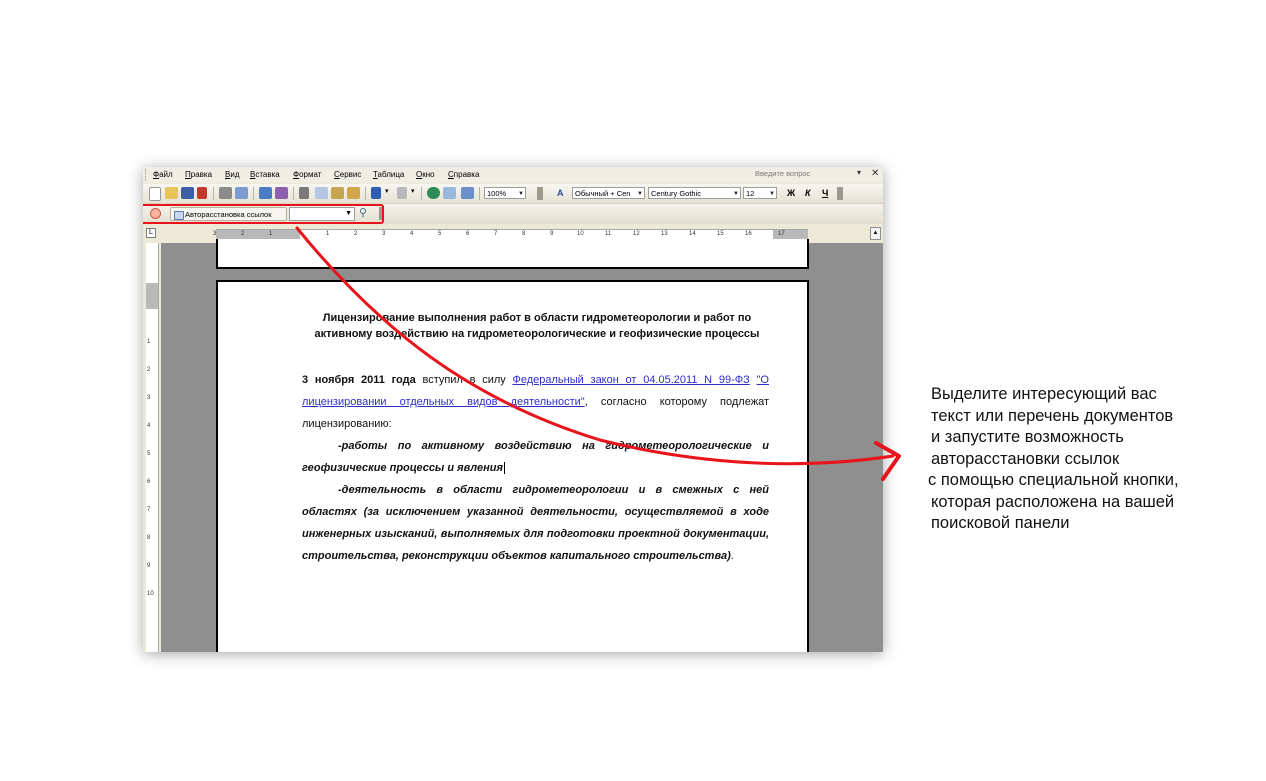 The height and width of the screenshot is (781, 1266). Describe the element at coordinates (1053, 480) in the screenshot. I see `annotation-line: с помощью специальной кнопки,` at that location.